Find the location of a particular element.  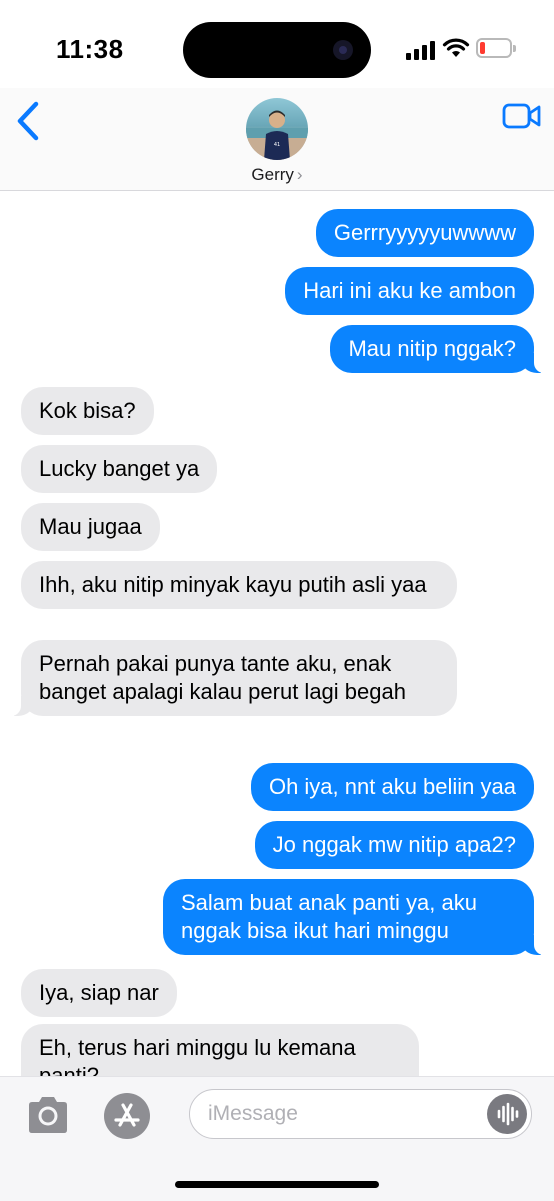

camera-icon is located at coordinates (48, 1115).